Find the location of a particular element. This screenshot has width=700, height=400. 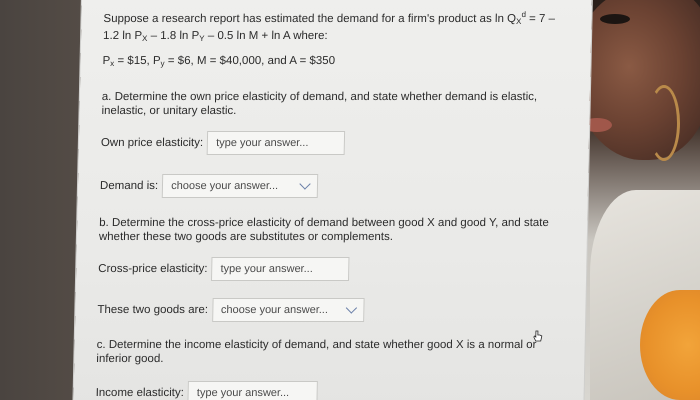

demand-label: Demand is: is located at coordinates (129, 186).